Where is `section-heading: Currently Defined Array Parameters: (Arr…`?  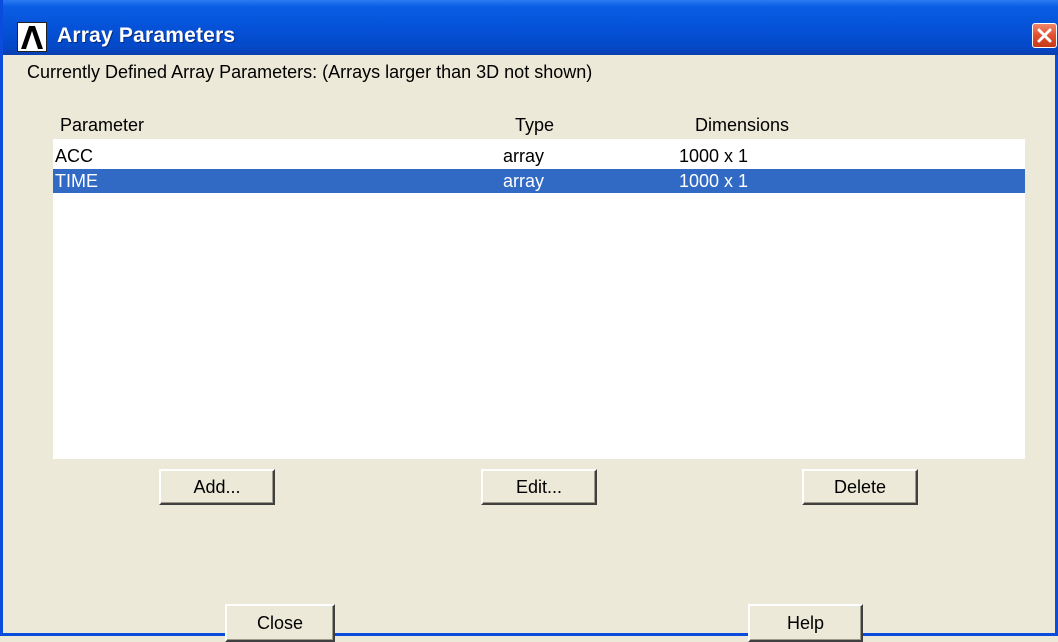 section-heading: Currently Defined Array Parameters: (Arr… is located at coordinates (310, 72).